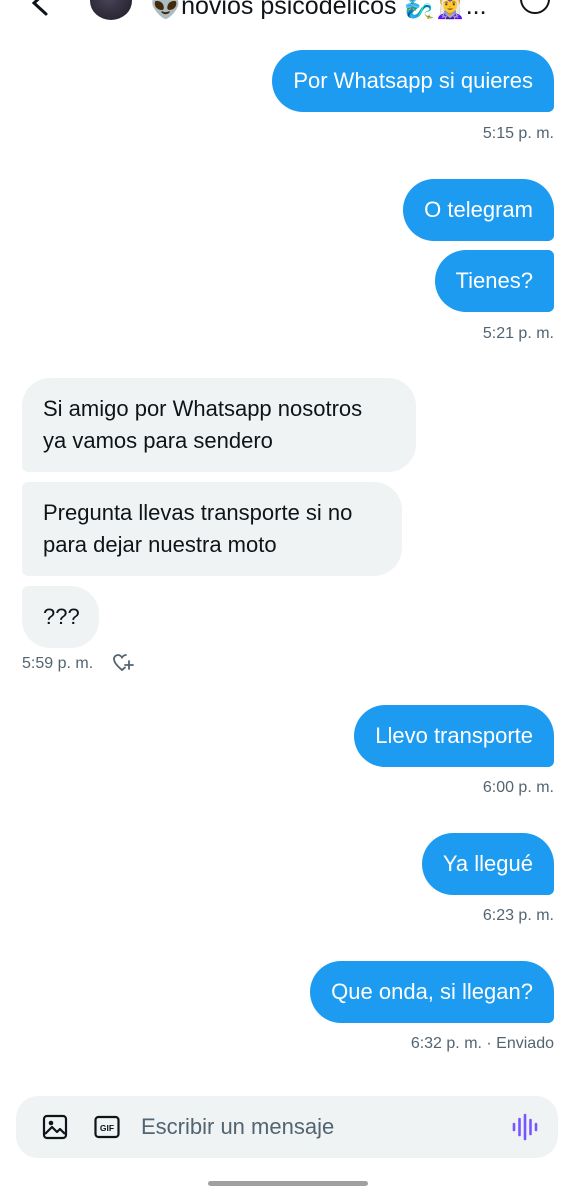 This screenshot has width=576, height=1200. I want to click on gif-icon: GIF, so click(107, 1127).